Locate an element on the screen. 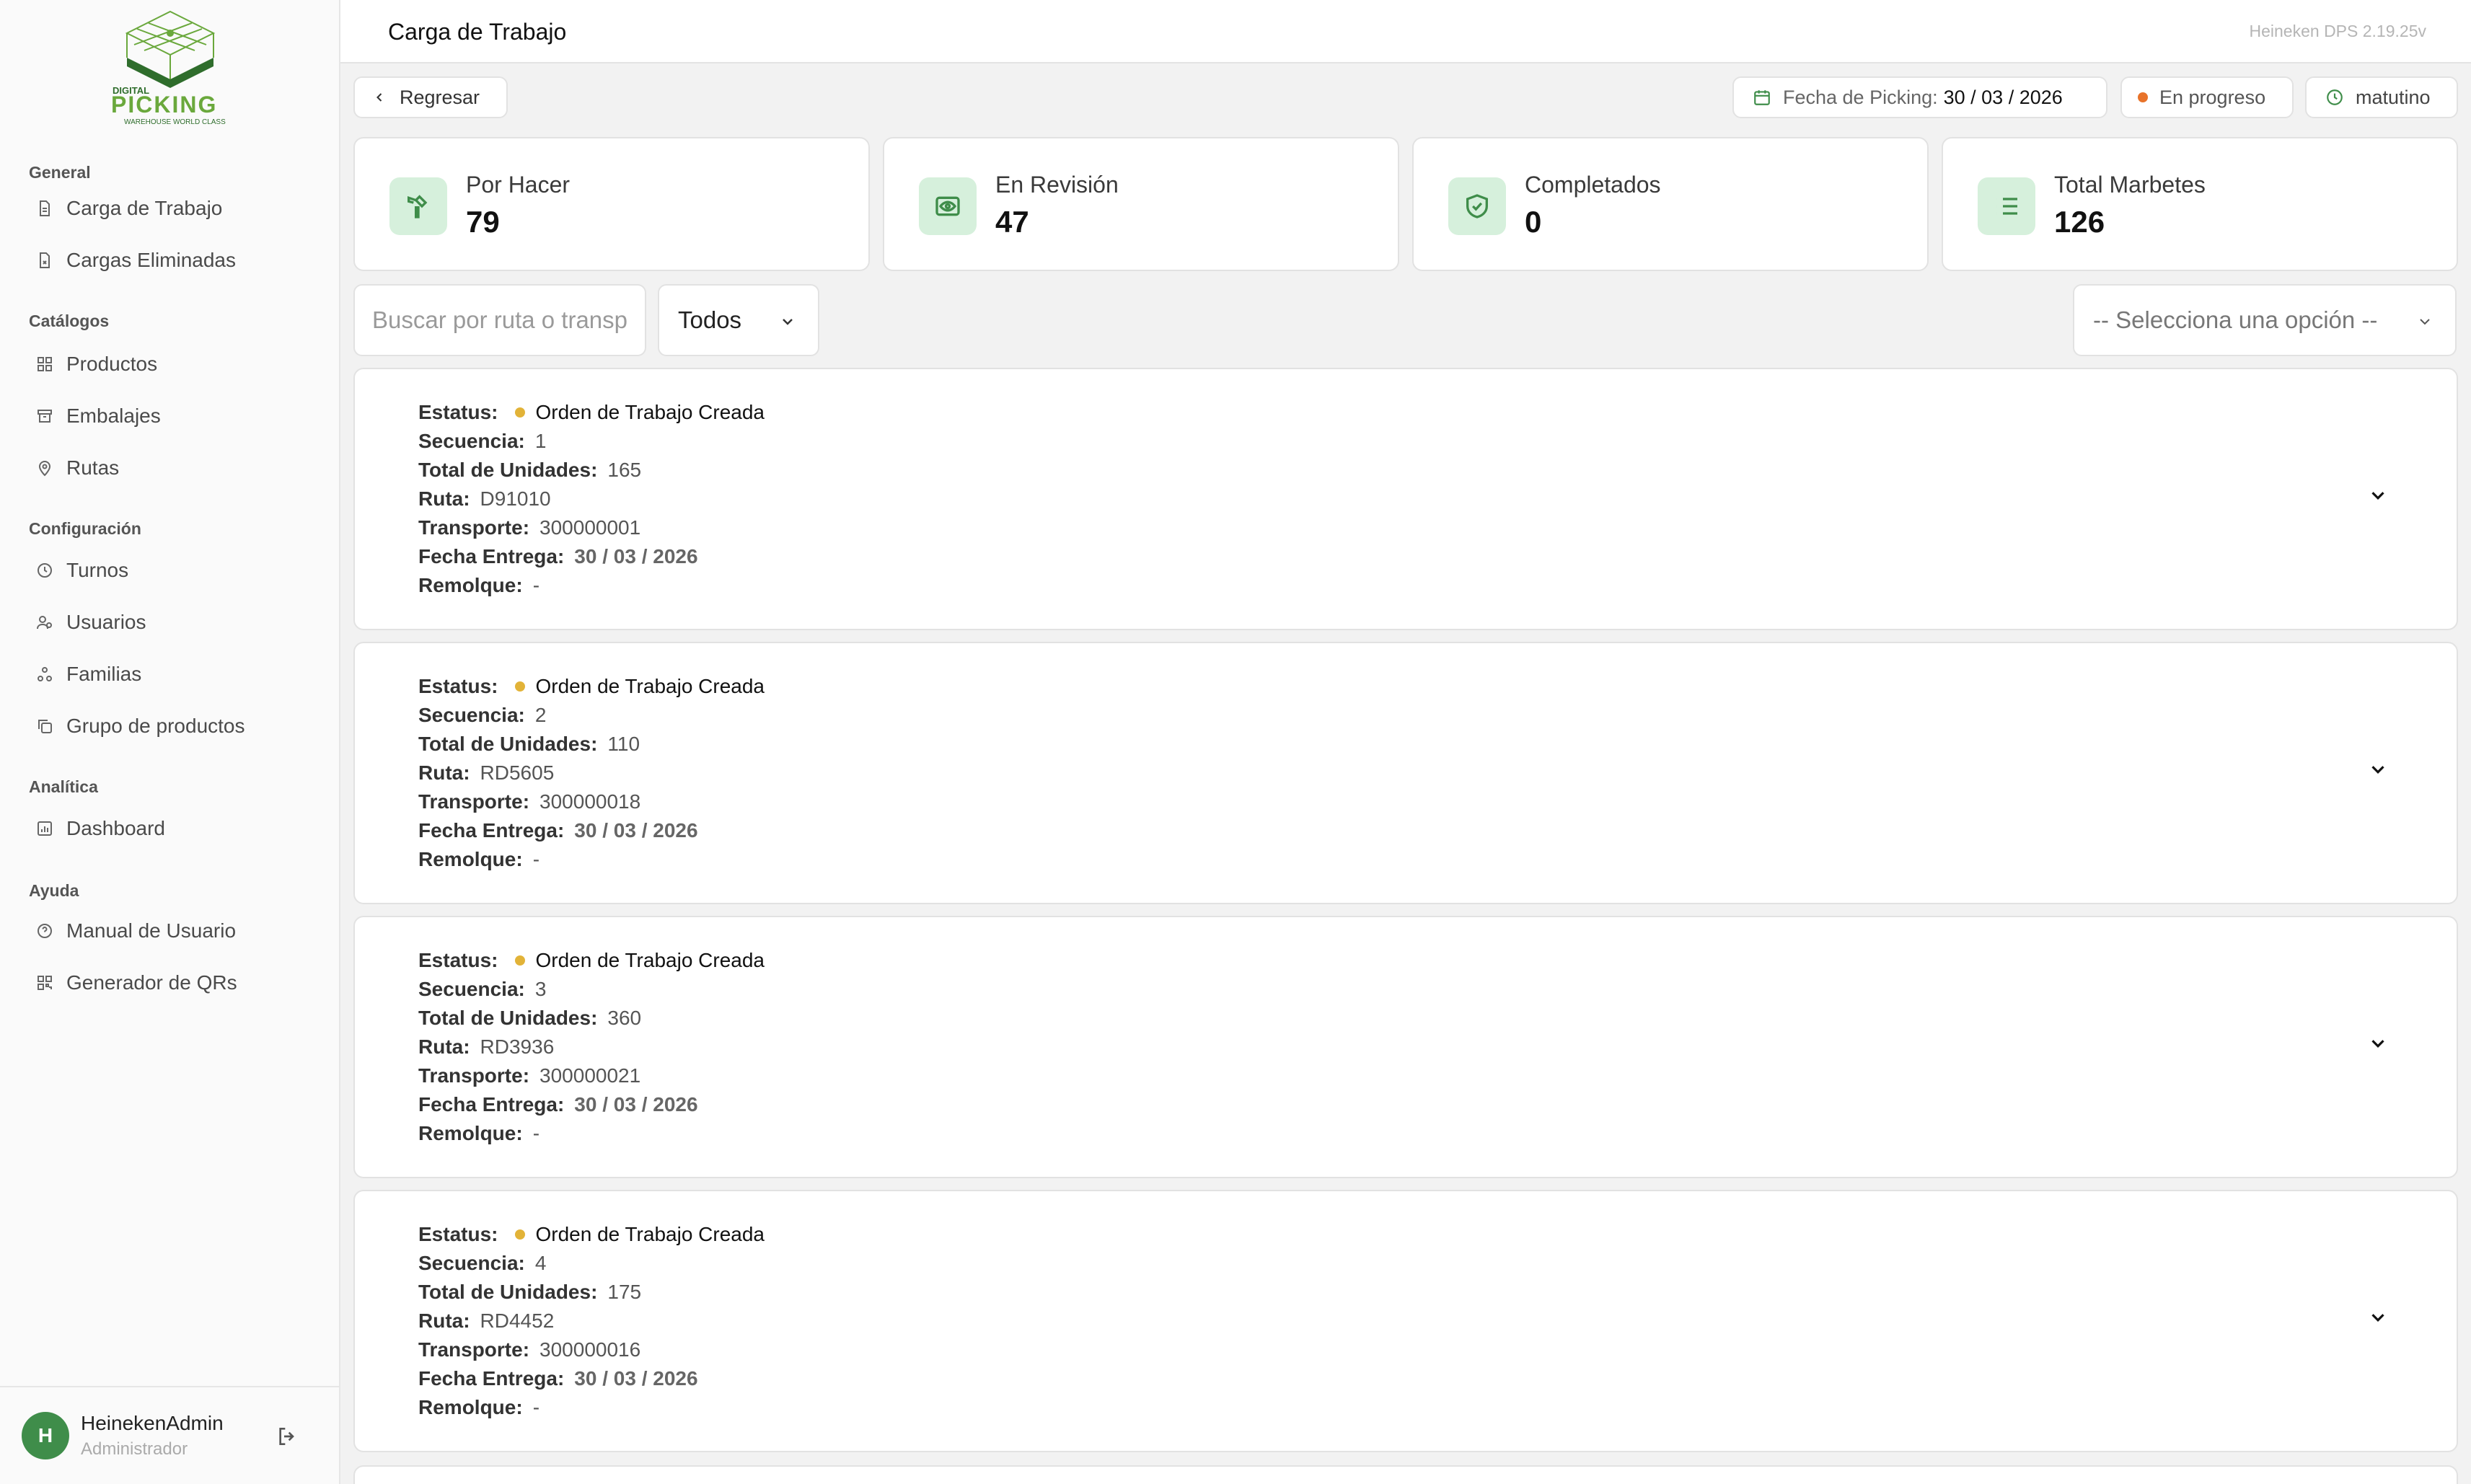  qr-icon is located at coordinates (45, 983).